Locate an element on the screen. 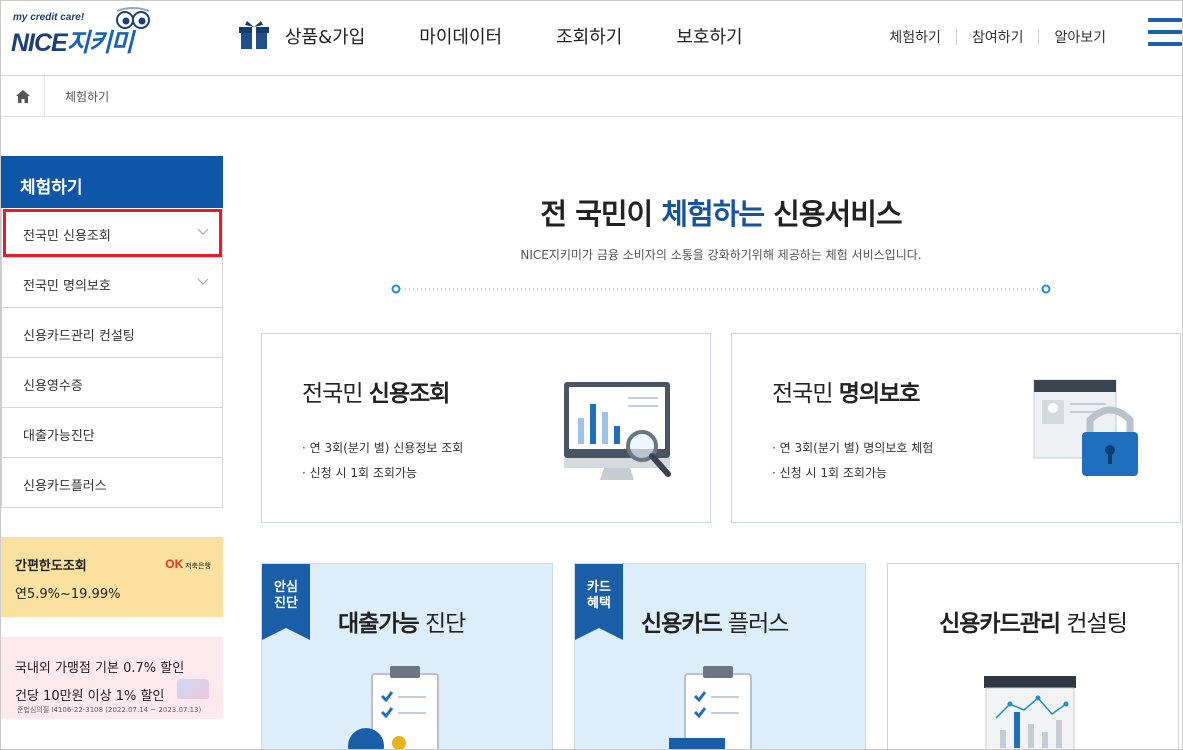 This screenshot has width=1183, height=750. ok-bank-logo: OK 저축은행 is located at coordinates (188, 564).